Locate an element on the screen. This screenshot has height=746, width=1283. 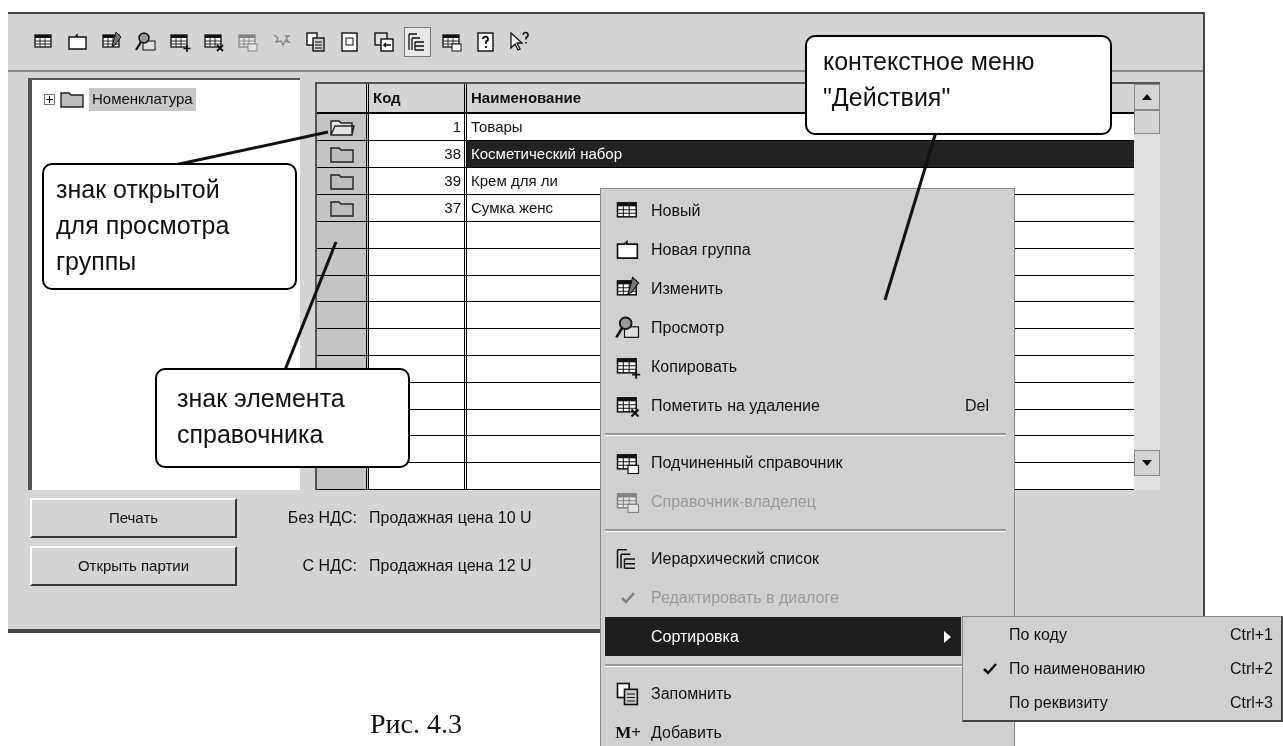
menu-item: Новый is located at coordinates (783, 210).